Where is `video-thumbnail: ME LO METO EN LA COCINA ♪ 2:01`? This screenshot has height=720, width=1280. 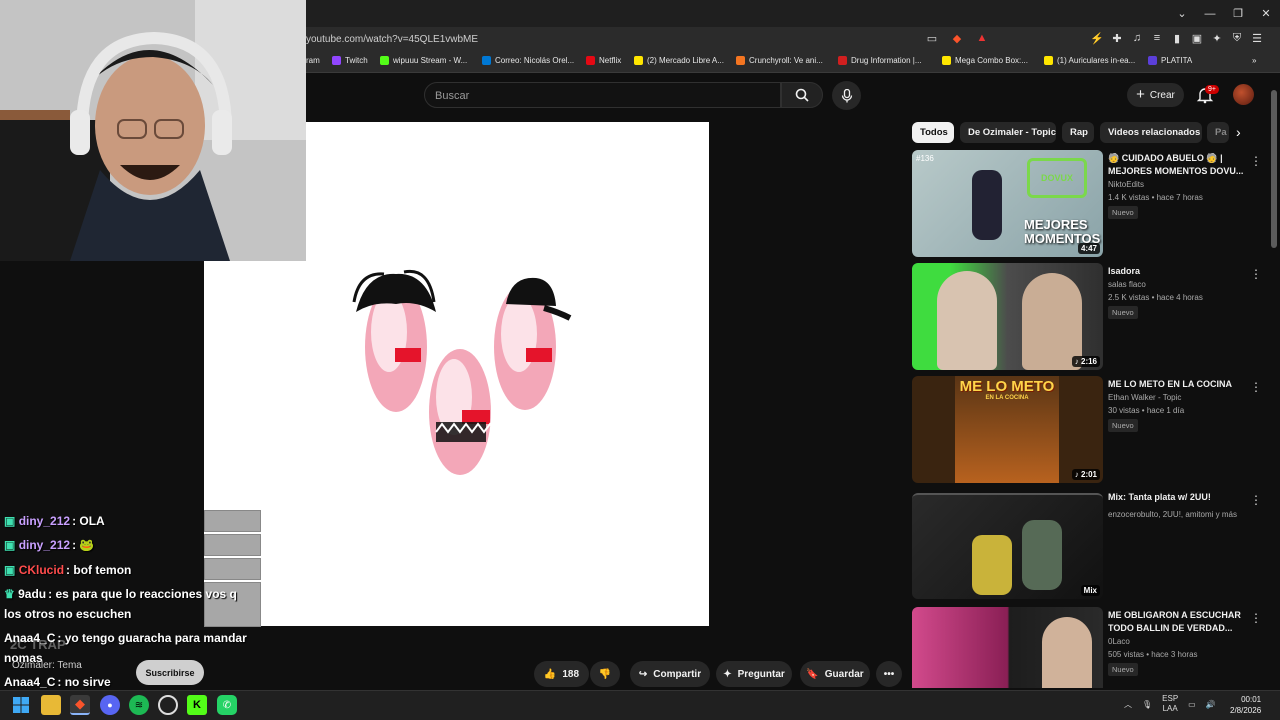
video-thumbnail: ME LO METO EN LA COCINA ♪ 2:01 is located at coordinates (1007, 429).